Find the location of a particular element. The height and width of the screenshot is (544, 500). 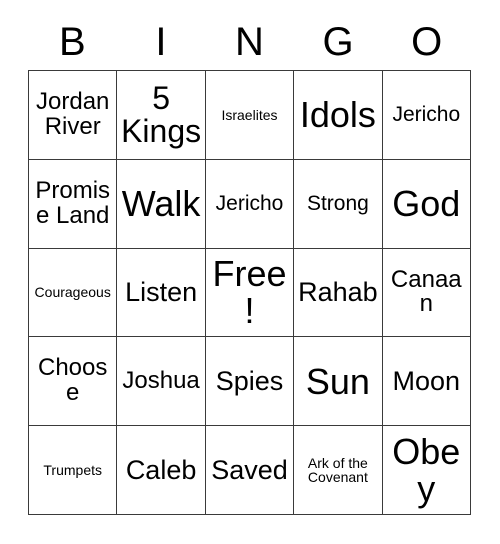

bingo-cell: Strong is located at coordinates (338, 204).